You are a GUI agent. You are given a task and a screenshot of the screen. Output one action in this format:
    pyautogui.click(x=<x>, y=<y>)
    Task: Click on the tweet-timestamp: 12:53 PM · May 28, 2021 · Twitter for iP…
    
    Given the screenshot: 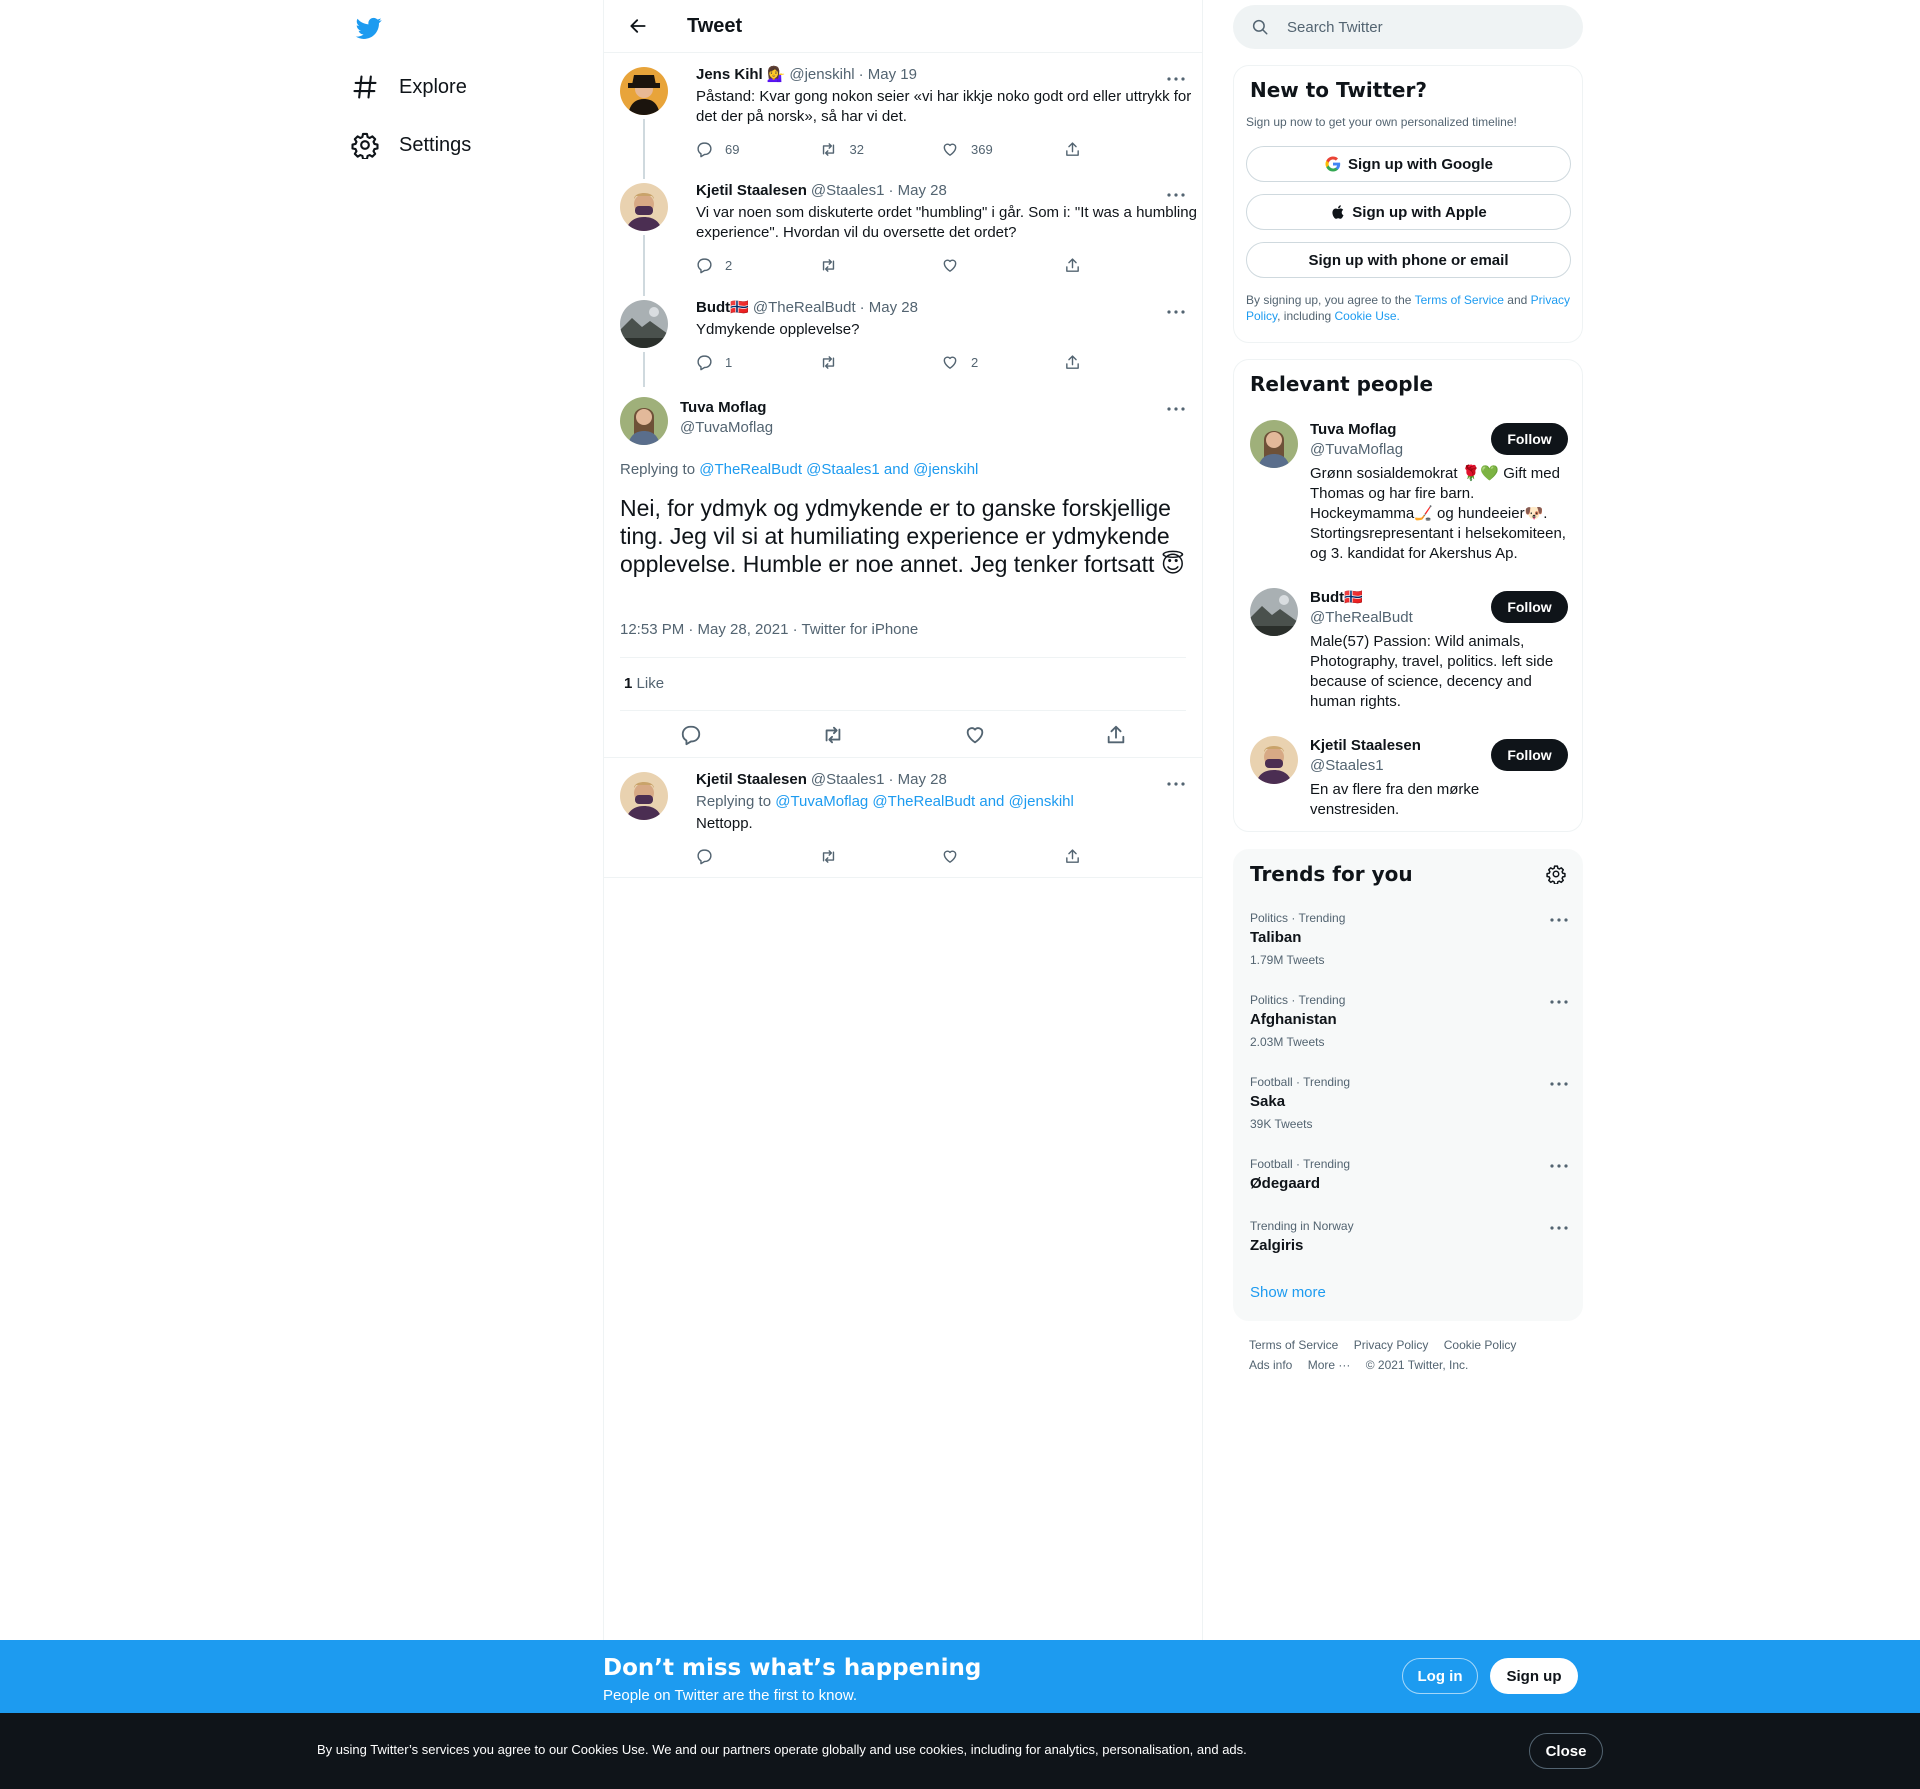 What is the action you would take?
    pyautogui.click(x=769, y=629)
    